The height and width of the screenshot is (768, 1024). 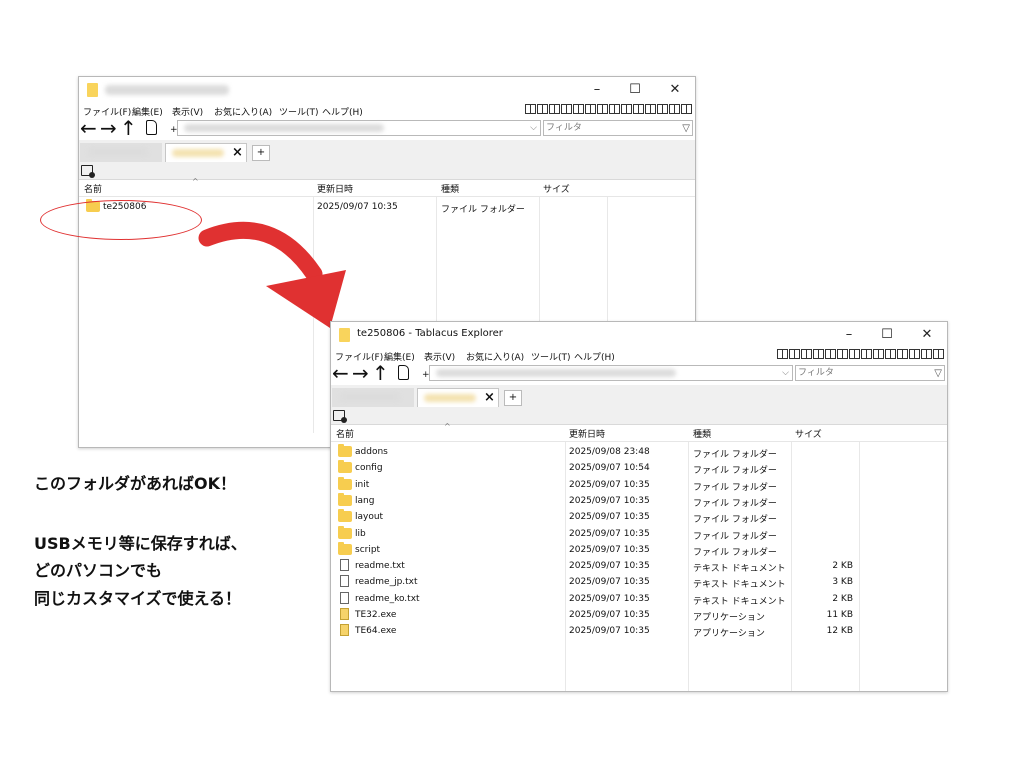 I want to click on toolbar: ← → ↑ + ⌵ フィルタ ▽, so click(x=639, y=374).